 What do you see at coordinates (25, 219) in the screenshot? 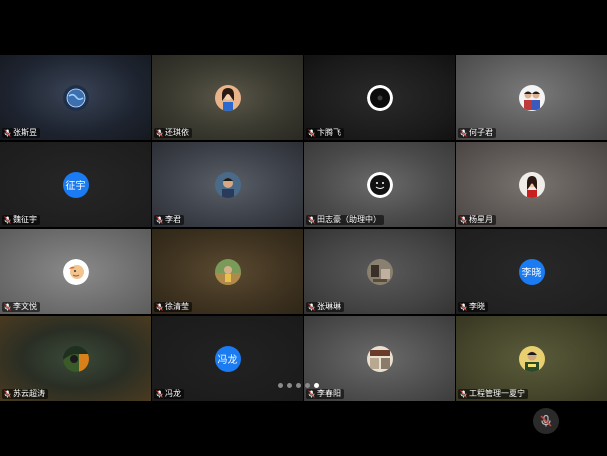
I see `participant-name: 魏征宇` at bounding box center [25, 219].